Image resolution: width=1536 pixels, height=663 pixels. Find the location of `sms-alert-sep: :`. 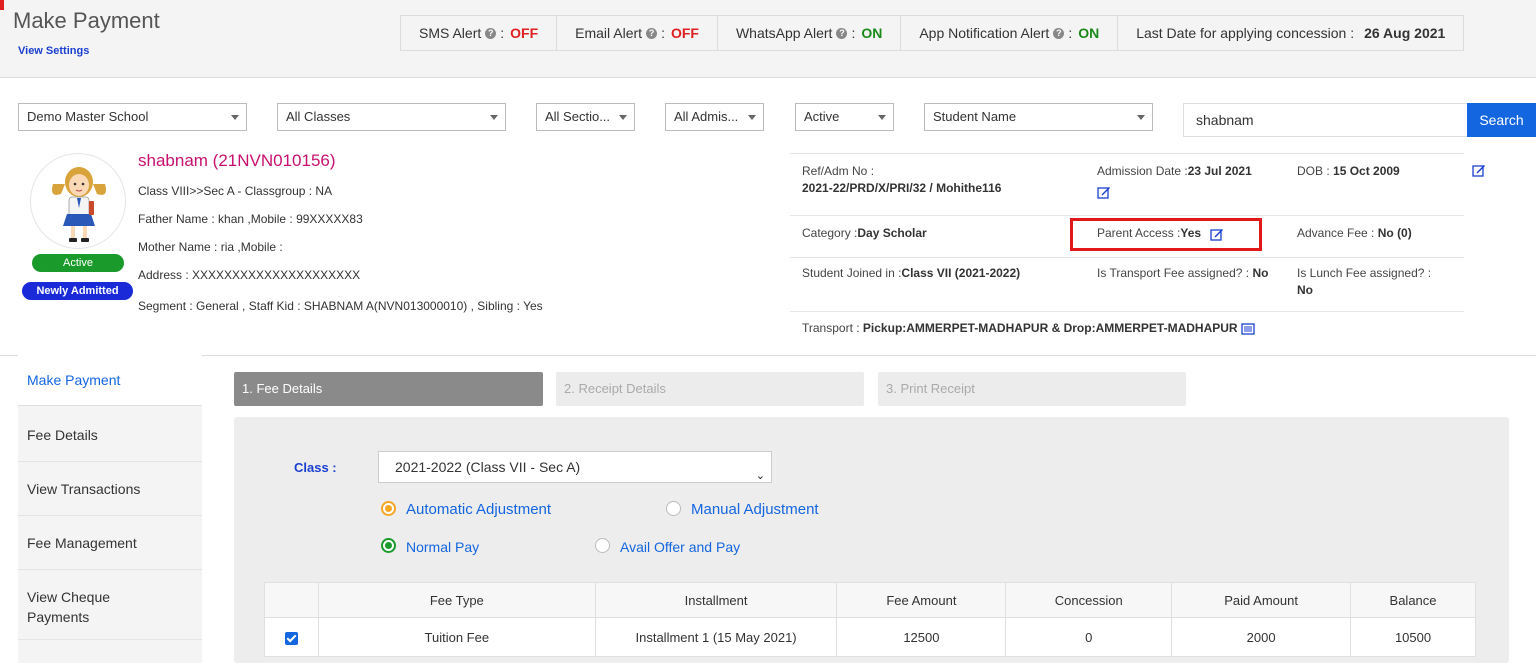

sms-alert-sep: : is located at coordinates (502, 33).